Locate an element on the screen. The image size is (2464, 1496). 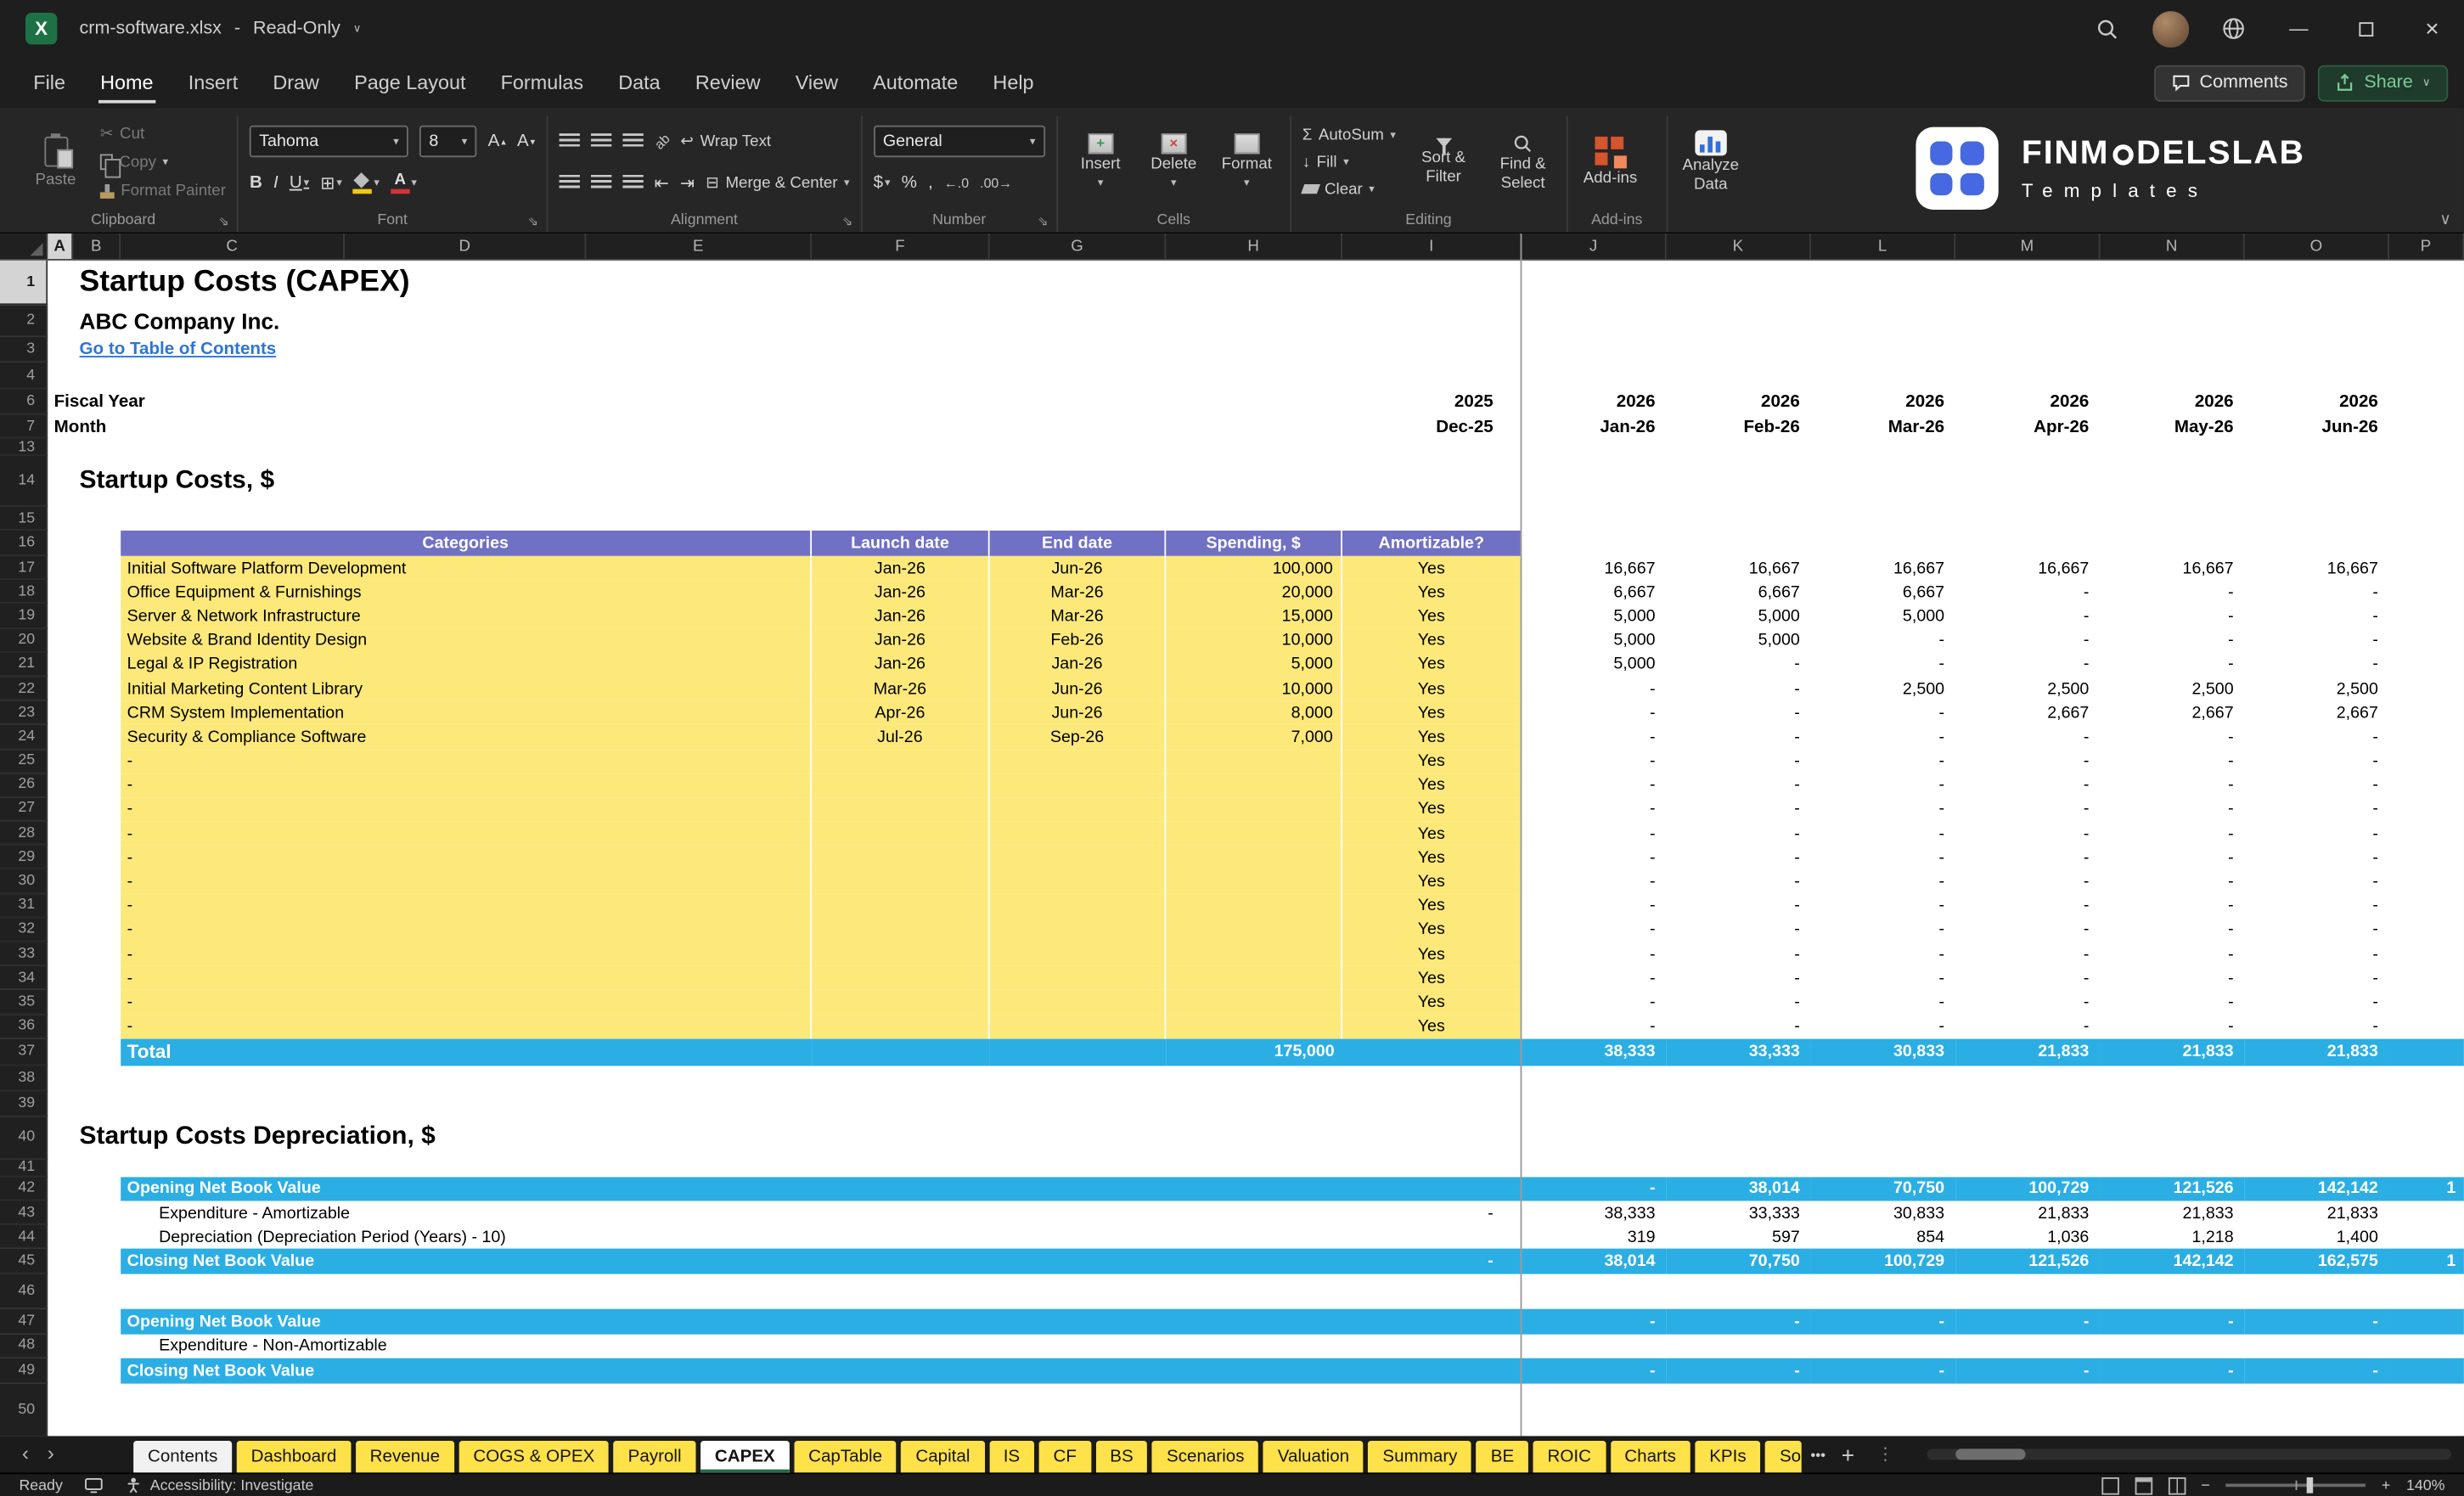
amortizable-cell: Yes is located at coordinates (1432, 1002).